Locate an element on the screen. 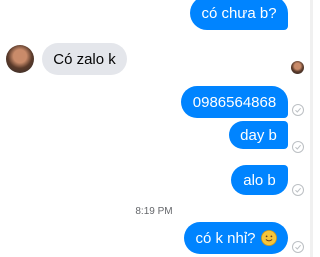  message-bubble-outgoing: alo b is located at coordinates (259, 180).